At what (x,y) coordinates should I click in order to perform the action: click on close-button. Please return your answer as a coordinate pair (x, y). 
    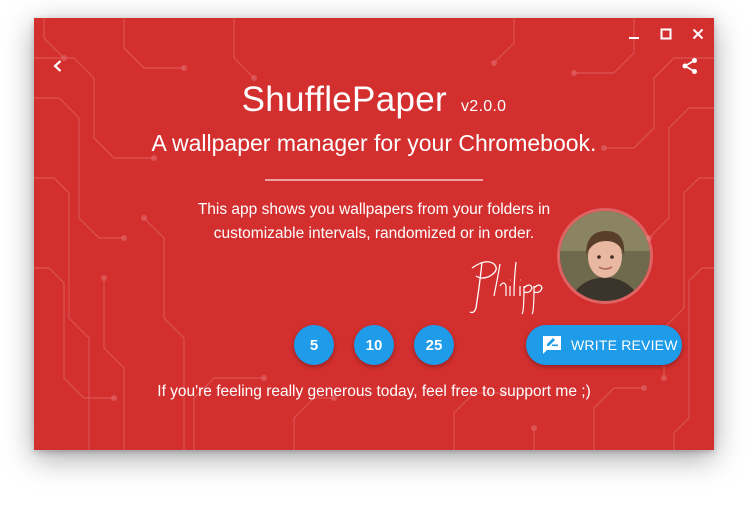
    Looking at the image, I should click on (698, 36).